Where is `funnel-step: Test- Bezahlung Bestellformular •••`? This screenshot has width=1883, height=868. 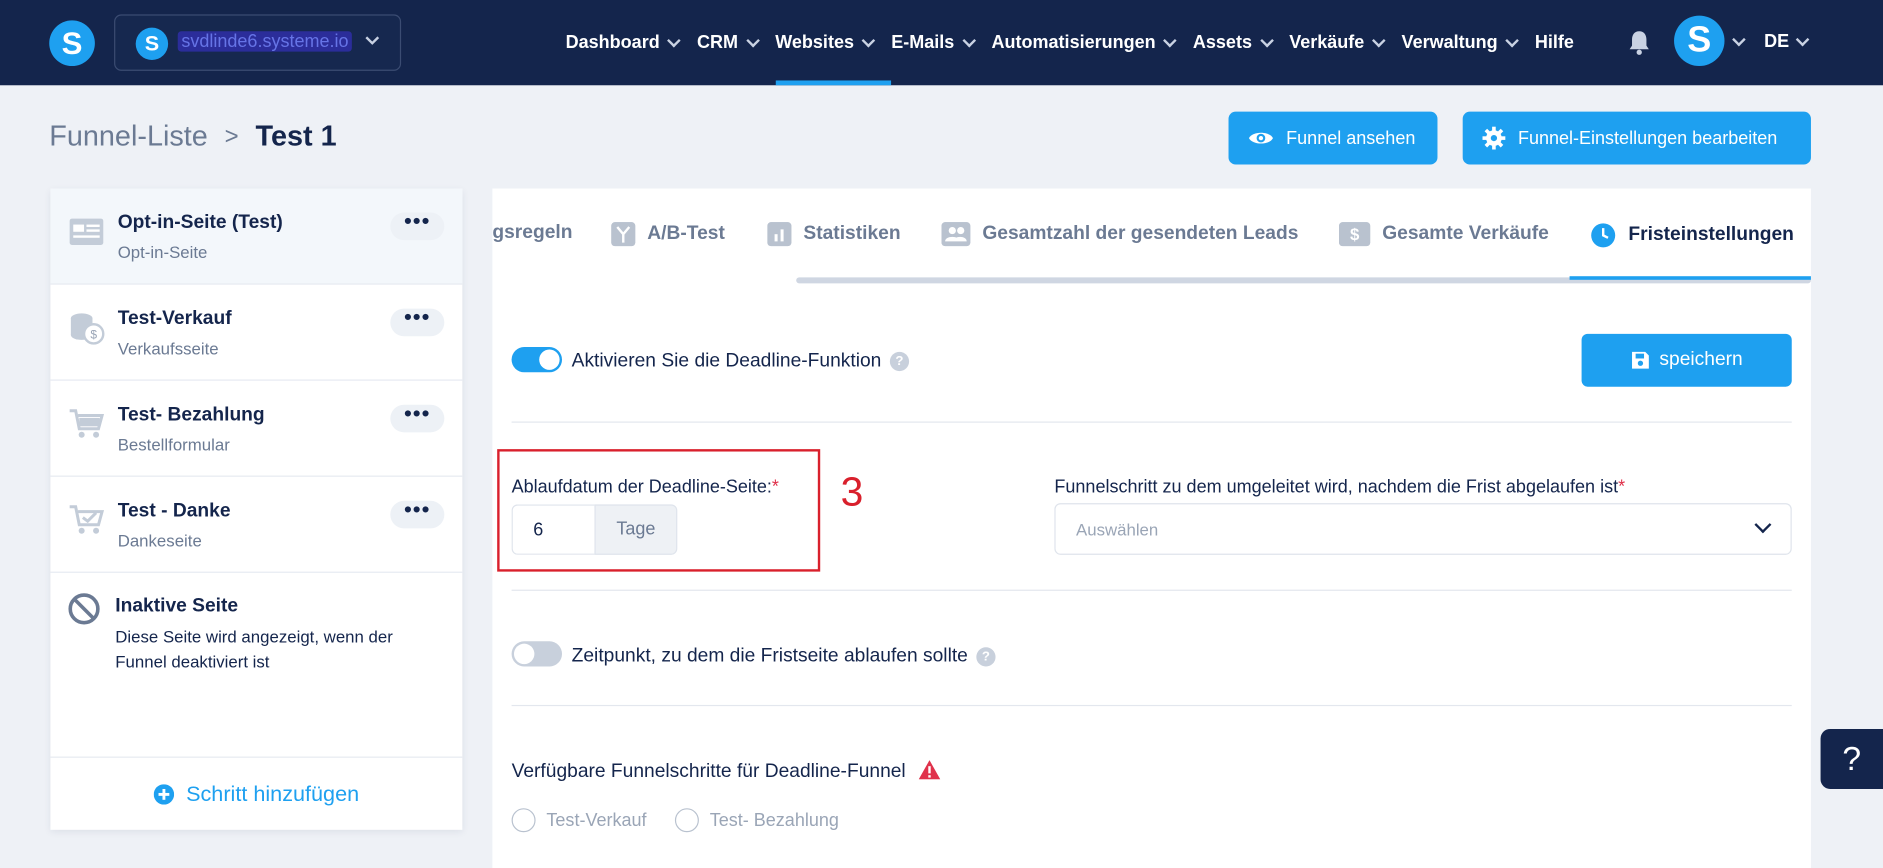 funnel-step: Test- Bezahlung Bestellformular ••• is located at coordinates (256, 429).